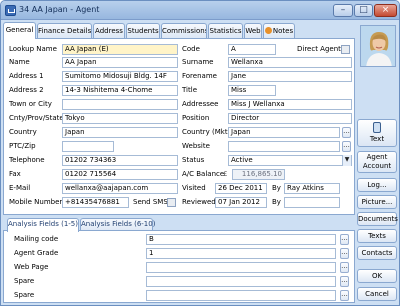 This screenshot has width=400, height=306. Describe the element at coordinates (252, 90) in the screenshot. I see `title-field: Miss` at that location.